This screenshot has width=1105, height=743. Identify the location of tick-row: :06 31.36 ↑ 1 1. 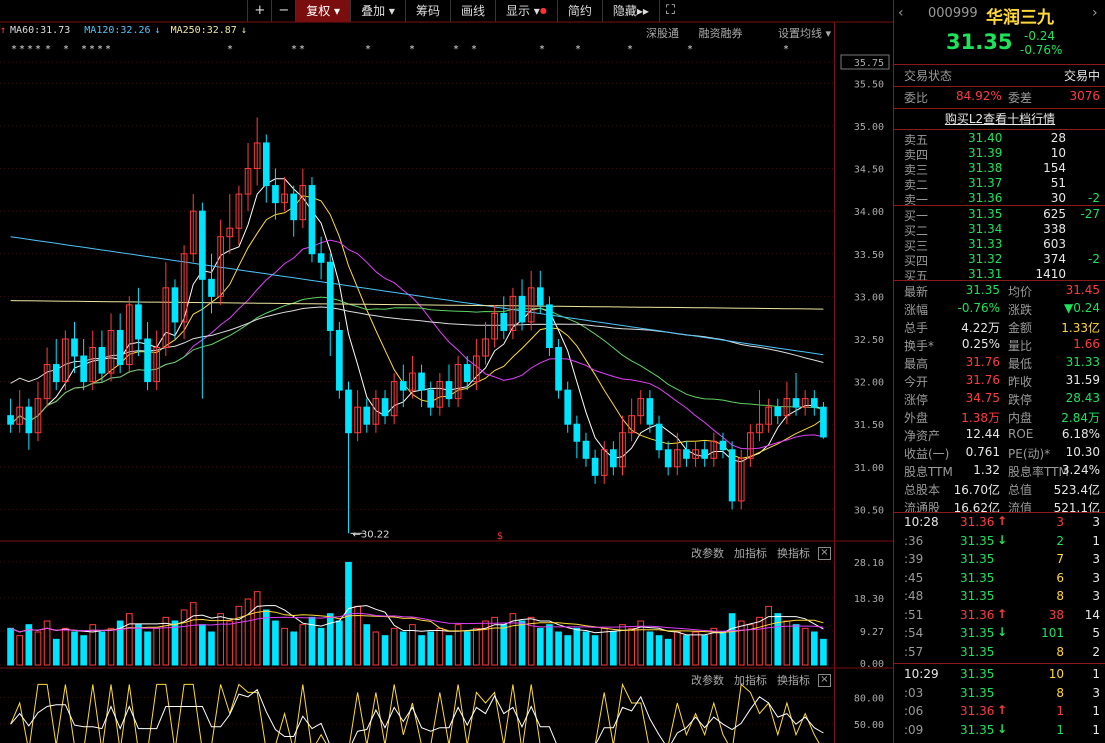
(999, 712).